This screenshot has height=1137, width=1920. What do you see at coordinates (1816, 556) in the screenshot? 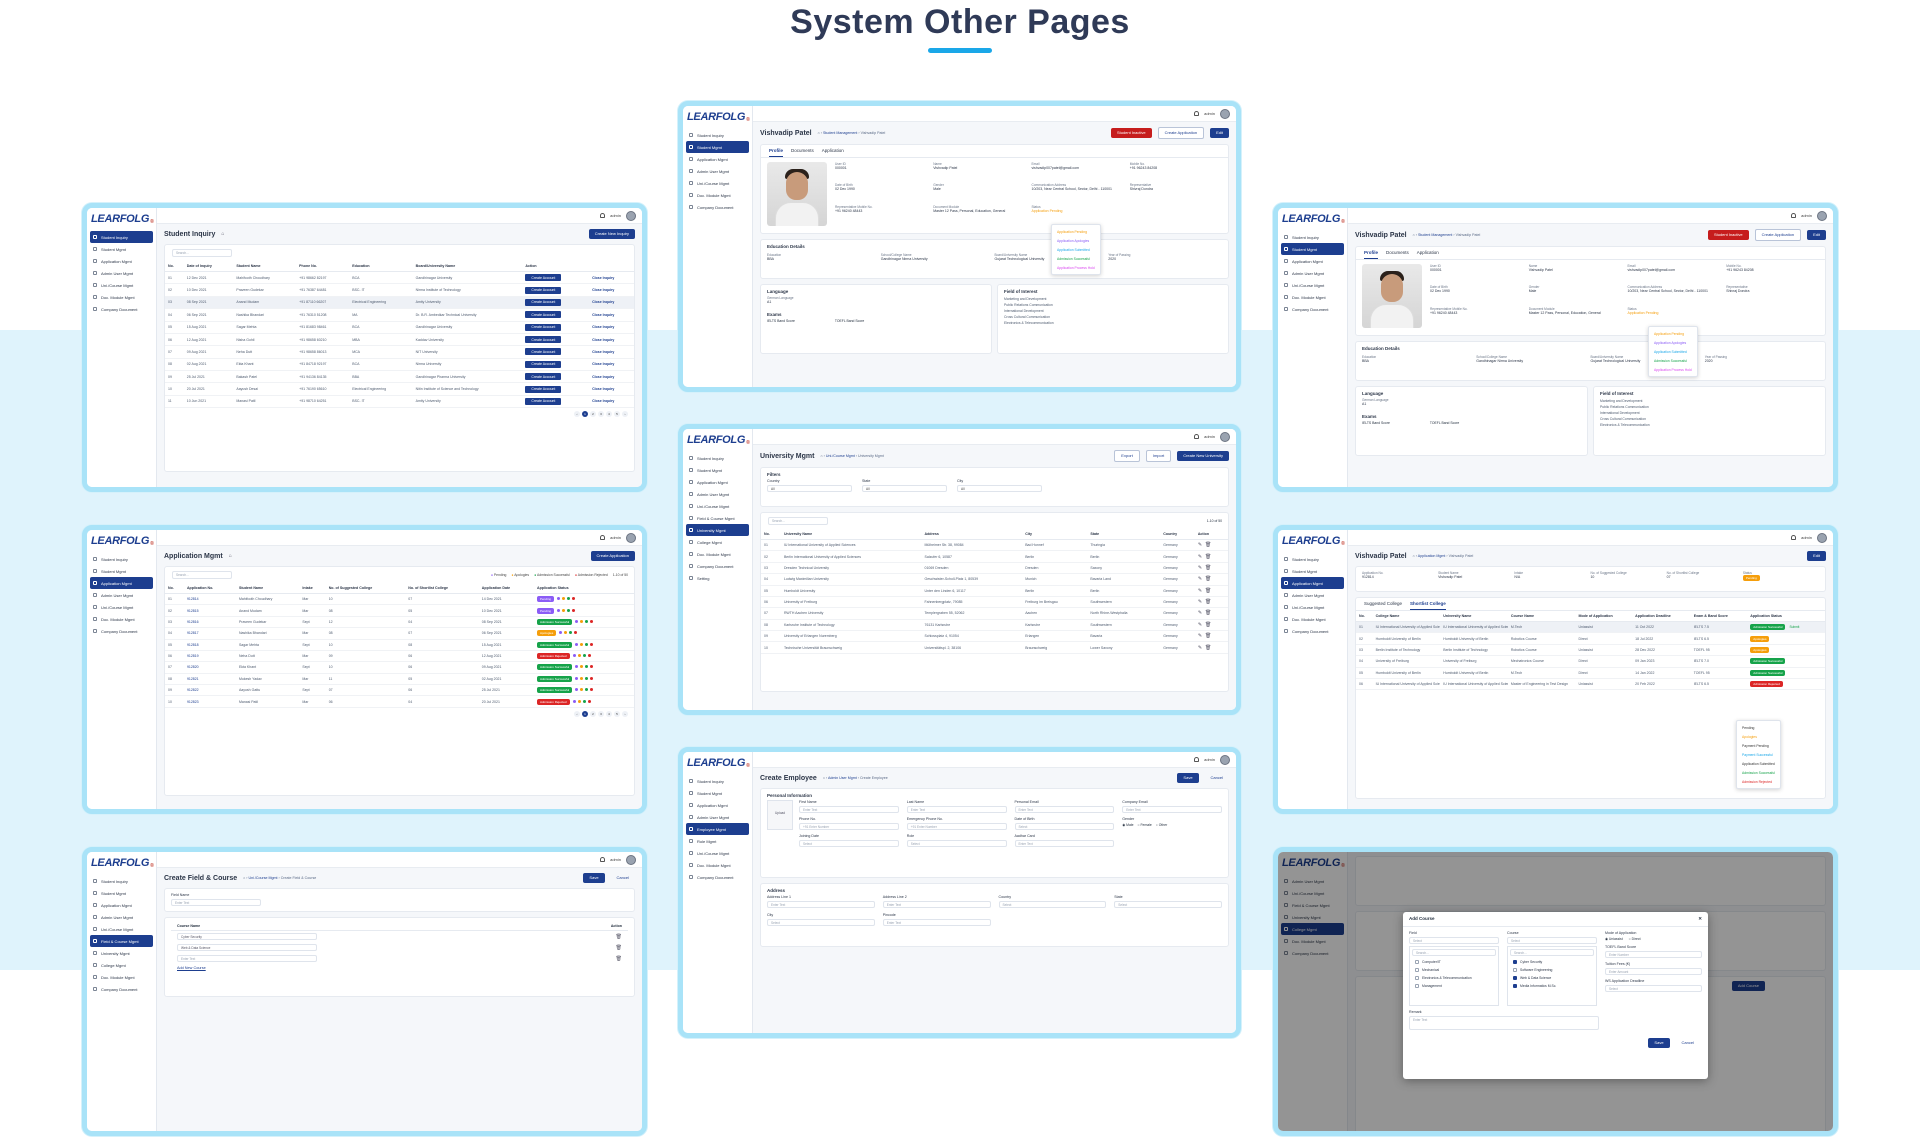
I see `edit-button: Edit` at bounding box center [1816, 556].